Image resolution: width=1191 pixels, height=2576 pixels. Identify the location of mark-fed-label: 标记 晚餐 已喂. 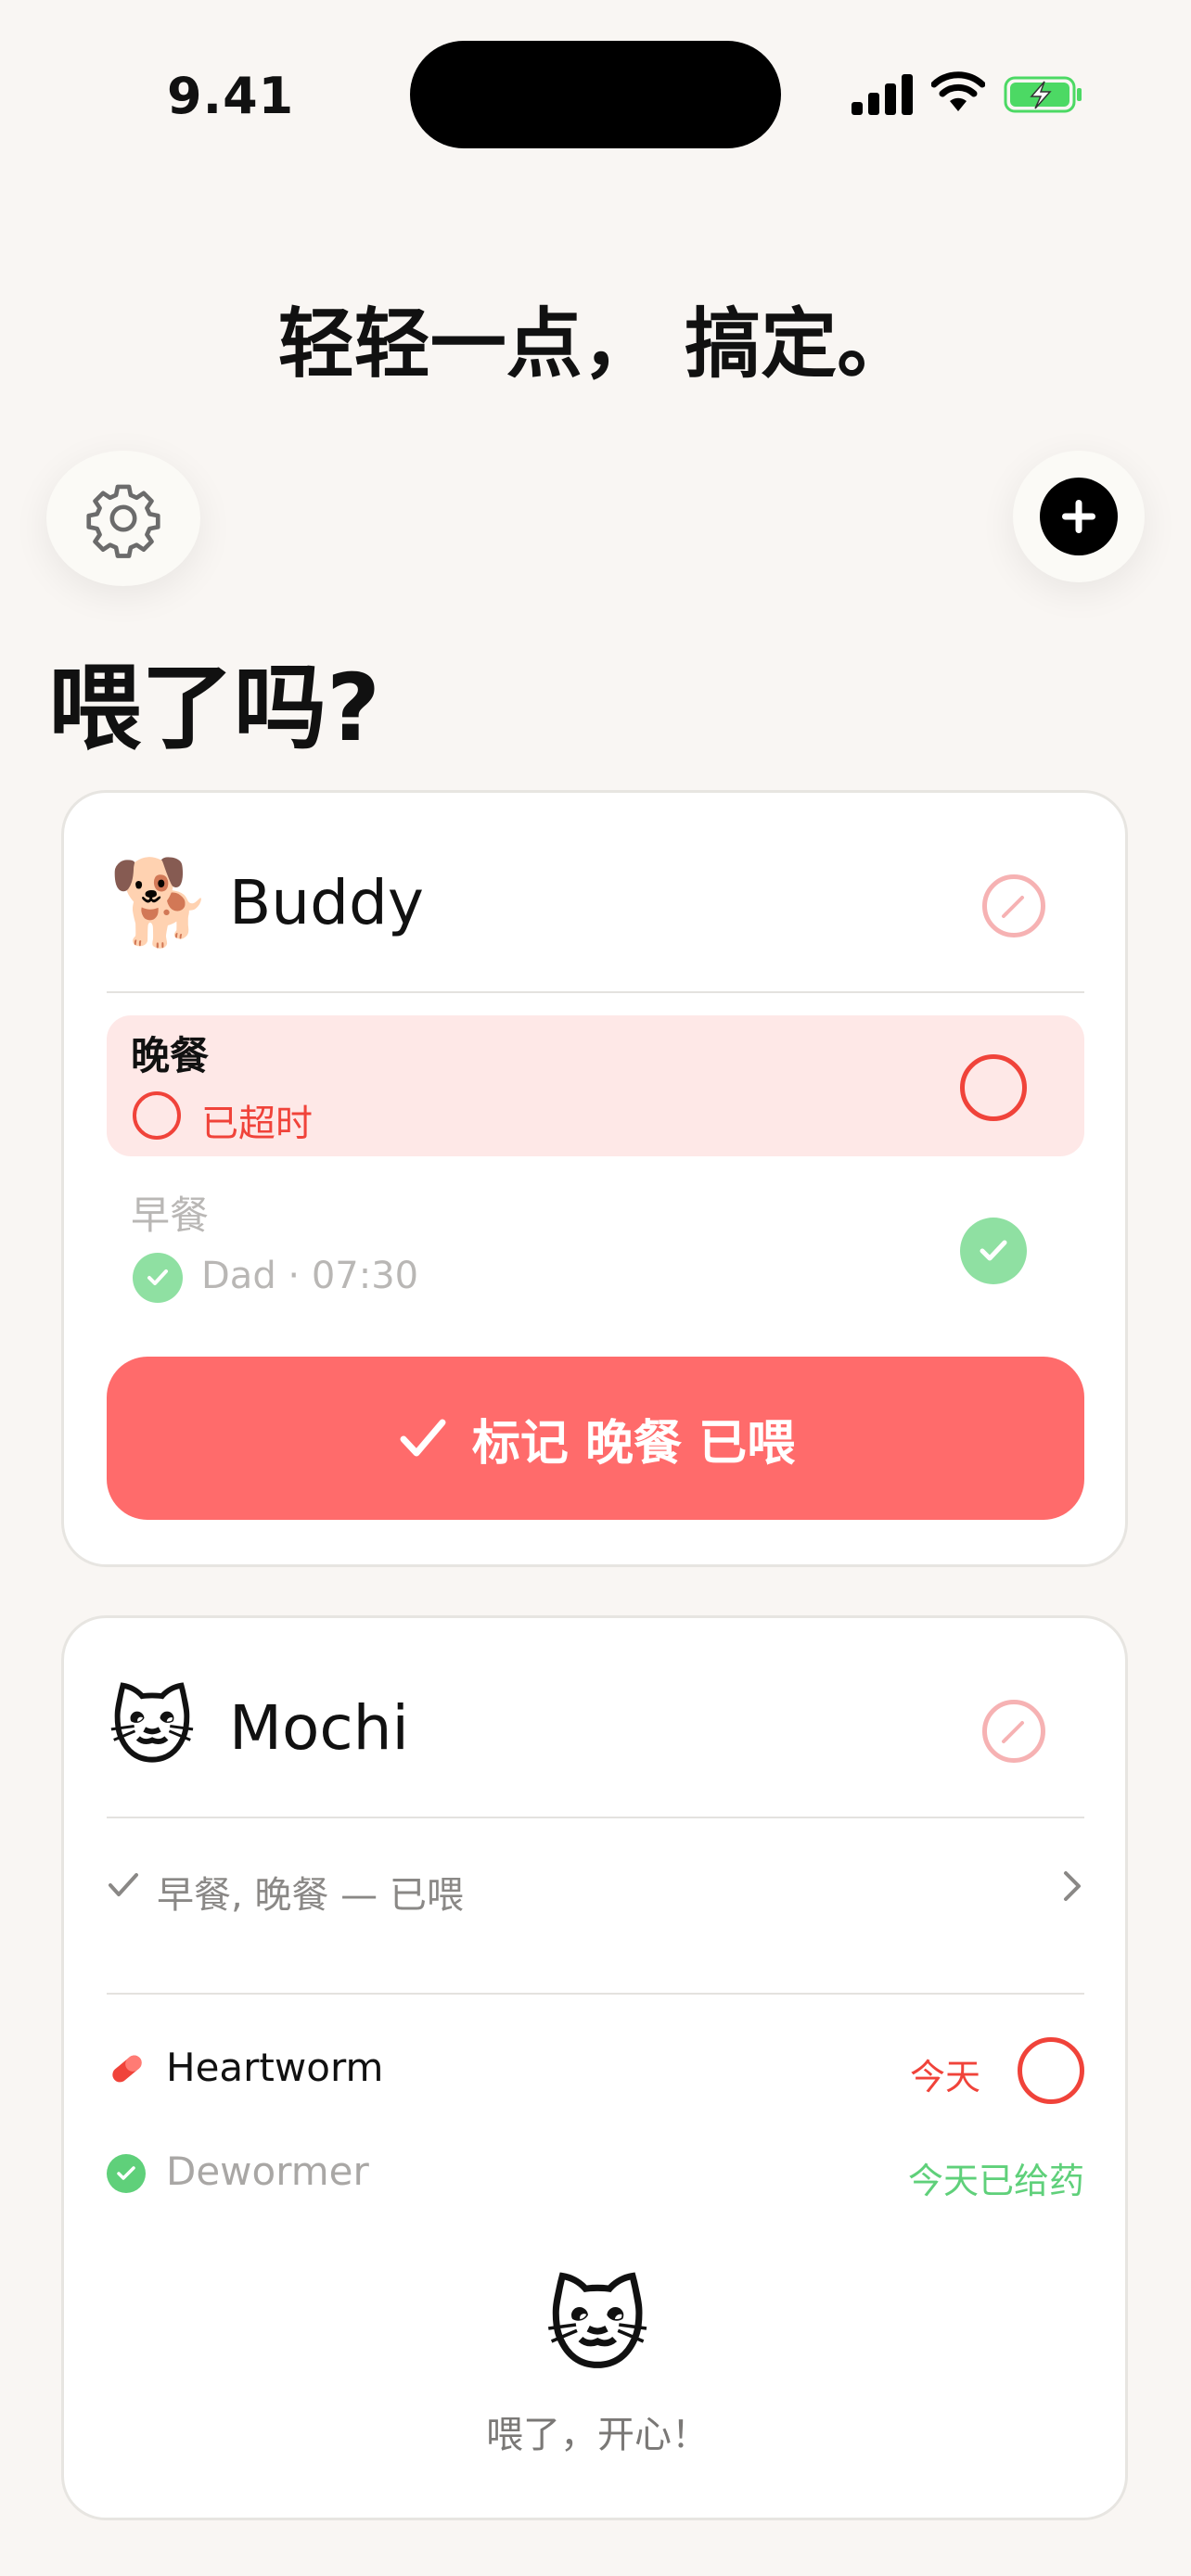
(633, 1444).